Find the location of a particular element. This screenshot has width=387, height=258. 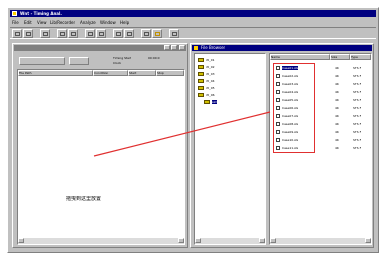

annotation-arrow-line is located at coordinates (182, 134).